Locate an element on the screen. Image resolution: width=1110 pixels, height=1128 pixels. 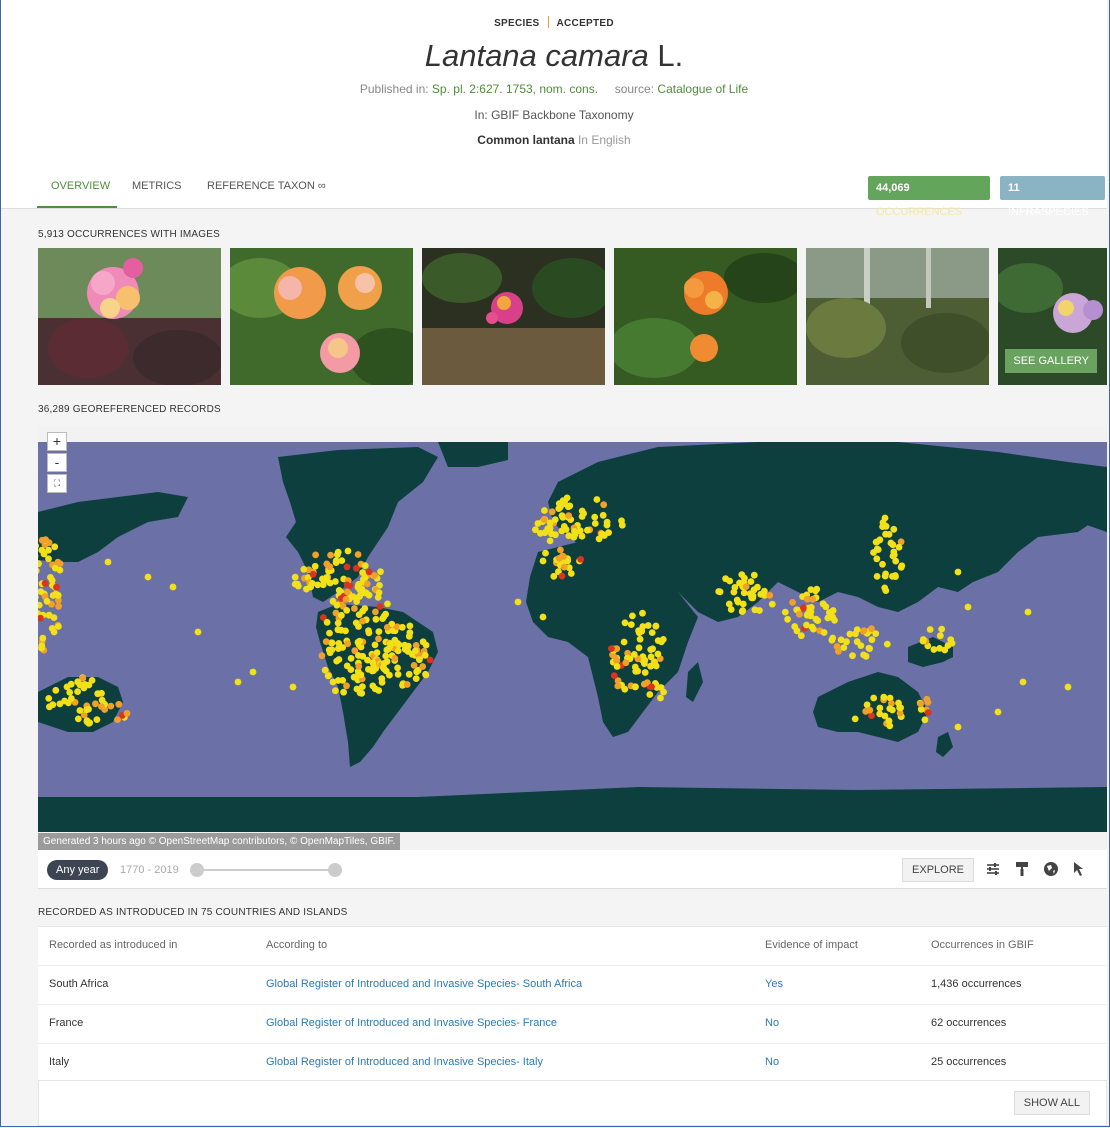
image-strip: SEE GALLERY is located at coordinates (572, 316).